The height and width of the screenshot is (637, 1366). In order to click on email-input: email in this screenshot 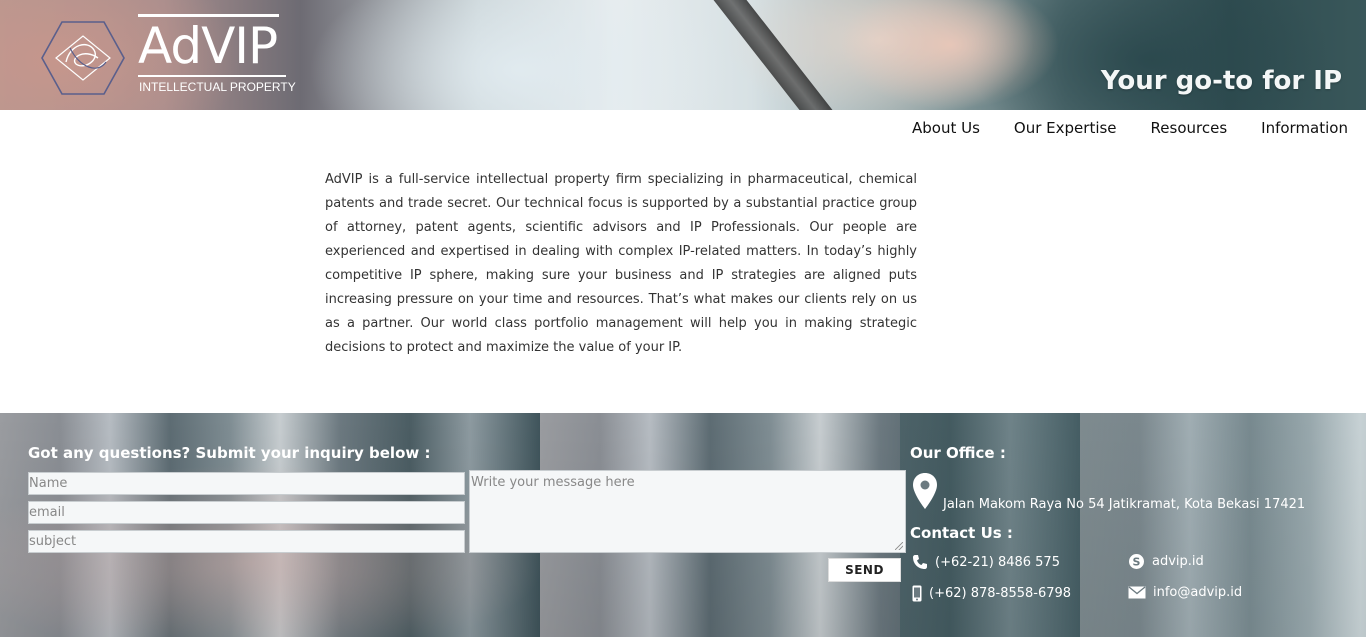, I will do `click(246, 512)`.